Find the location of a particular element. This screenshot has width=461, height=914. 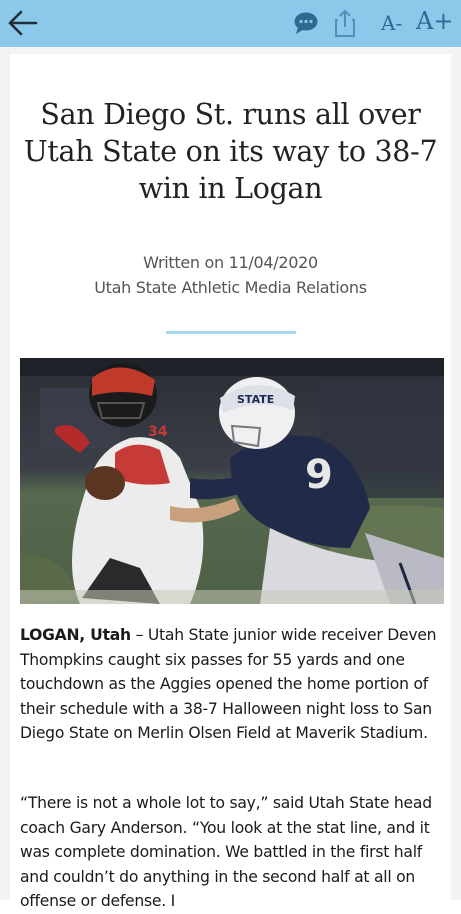

font-increase-label: A+ is located at coordinates (435, 21).